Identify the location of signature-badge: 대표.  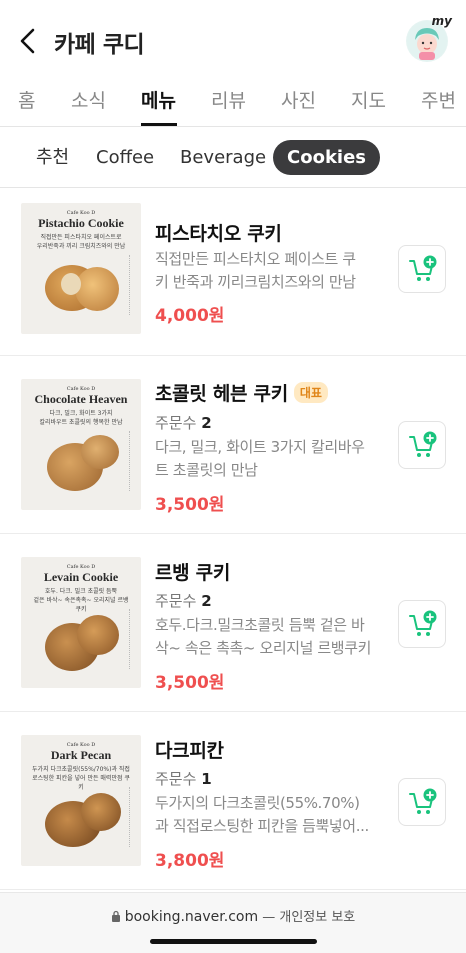
(310, 392).